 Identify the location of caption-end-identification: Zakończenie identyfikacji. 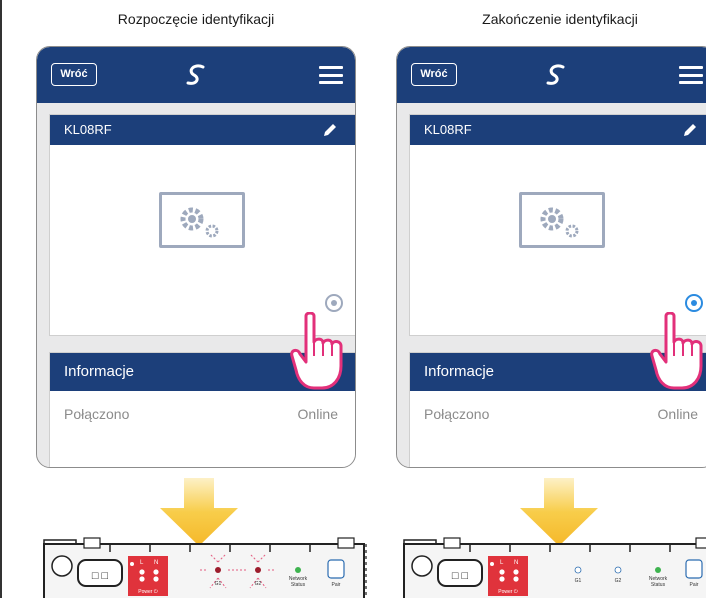
(560, 19).